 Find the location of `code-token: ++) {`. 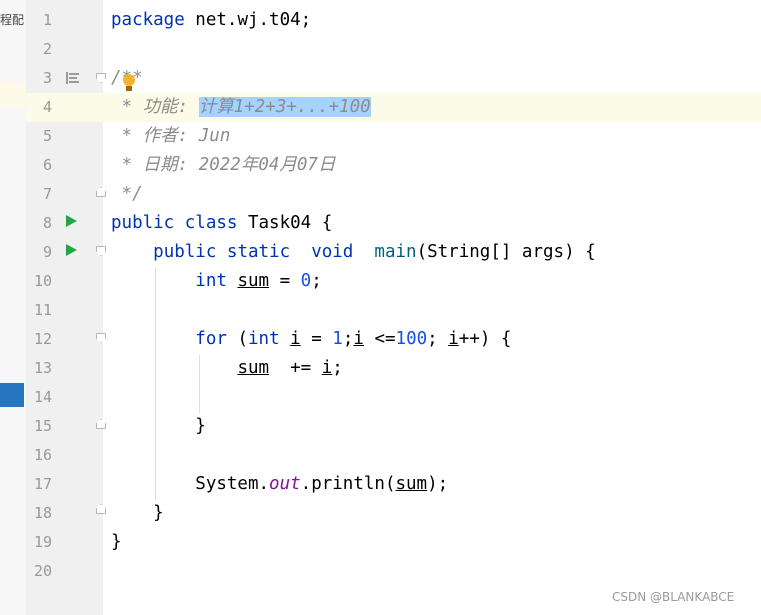

code-token: ++) { is located at coordinates (485, 339).